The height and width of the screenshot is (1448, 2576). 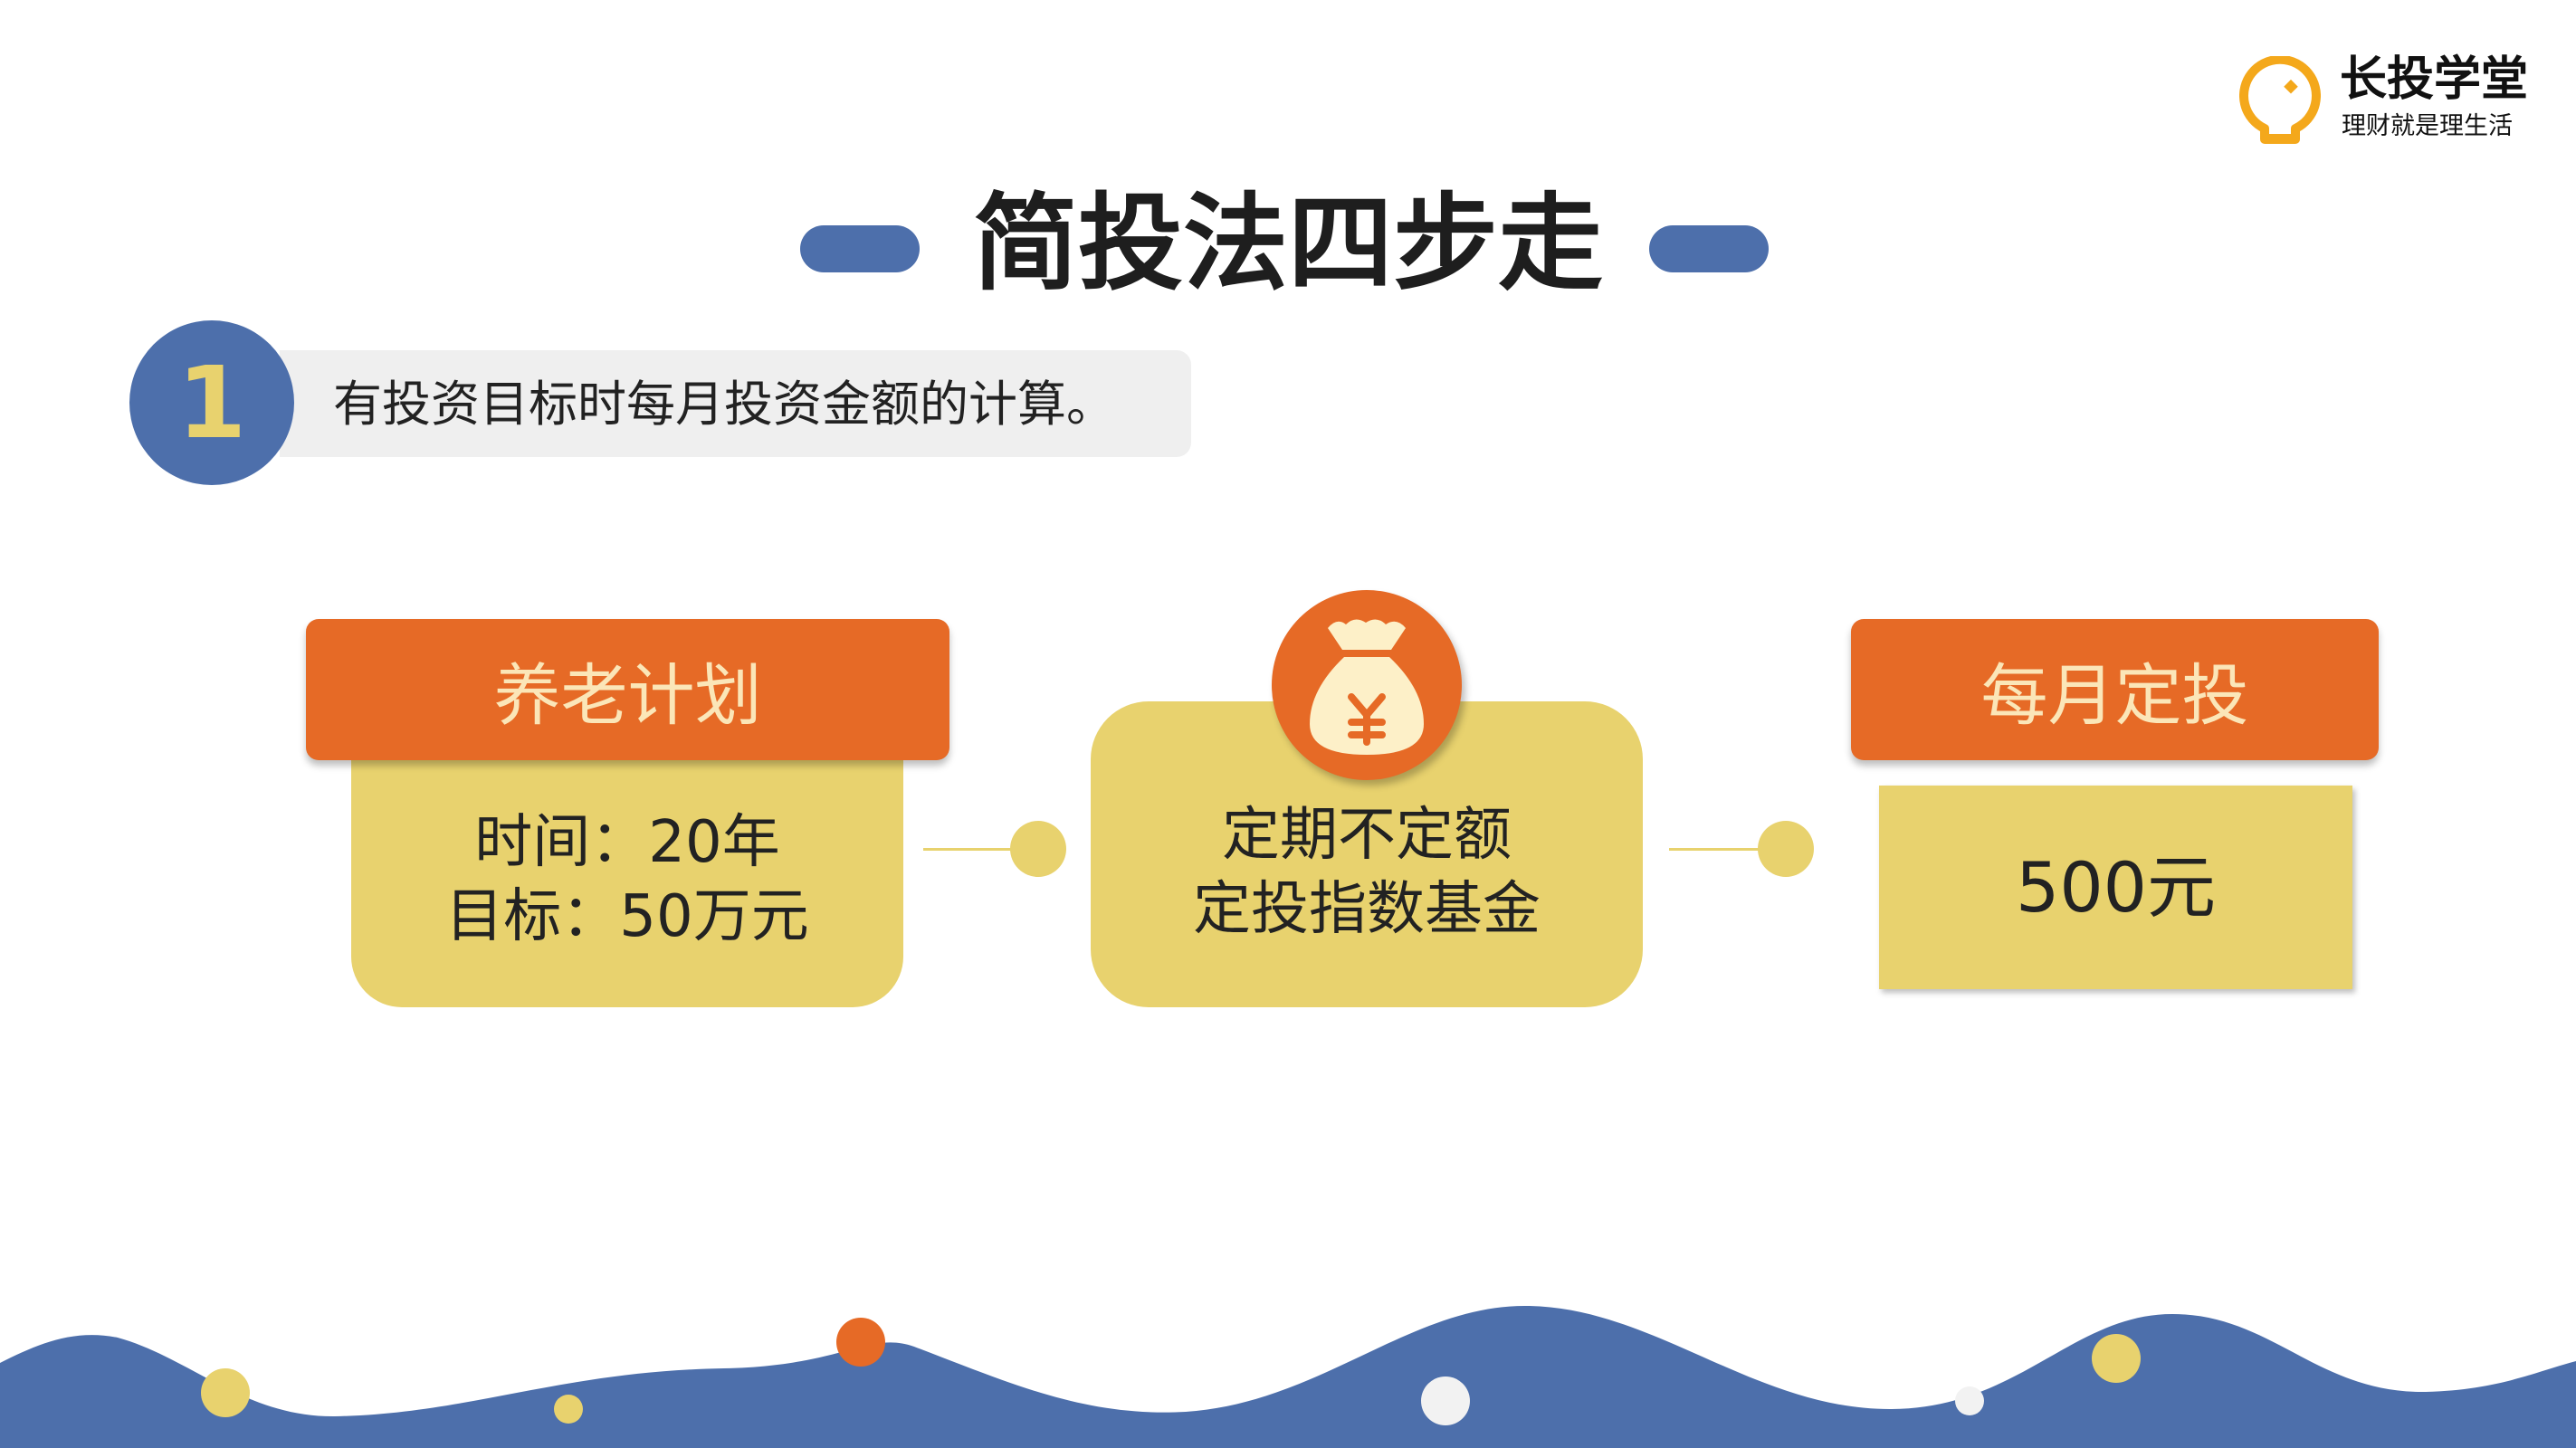 What do you see at coordinates (211, 402) in the screenshot?
I see `step-number-badge: 1` at bounding box center [211, 402].